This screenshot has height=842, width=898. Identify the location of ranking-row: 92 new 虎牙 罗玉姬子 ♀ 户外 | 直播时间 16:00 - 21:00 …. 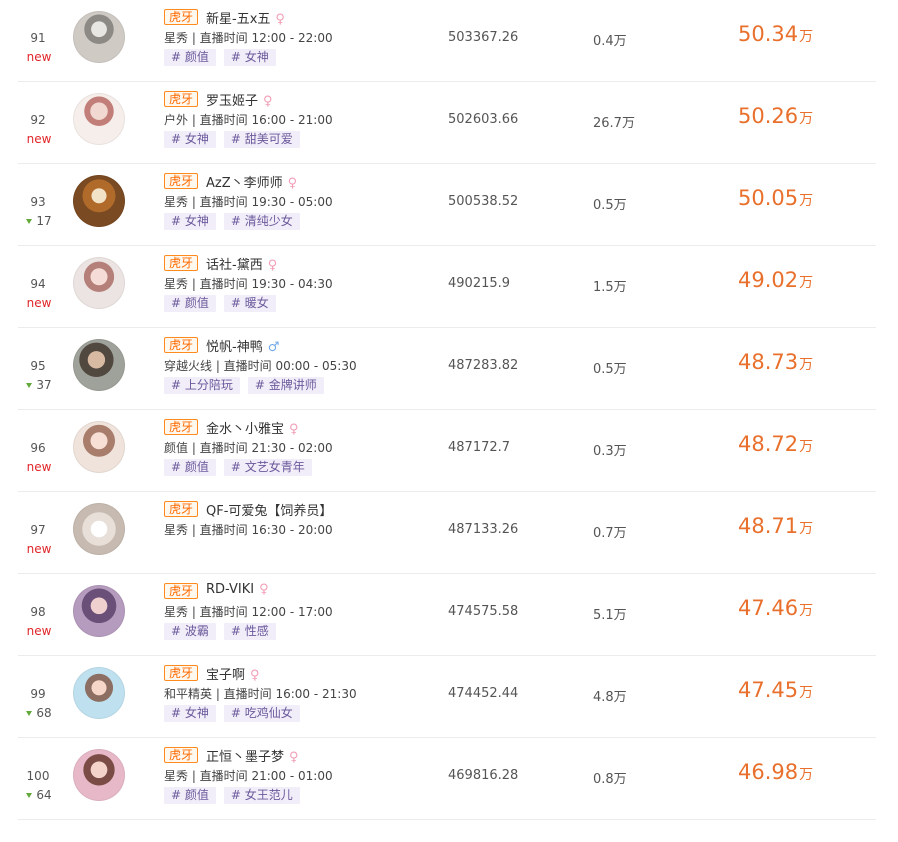
(449, 123).